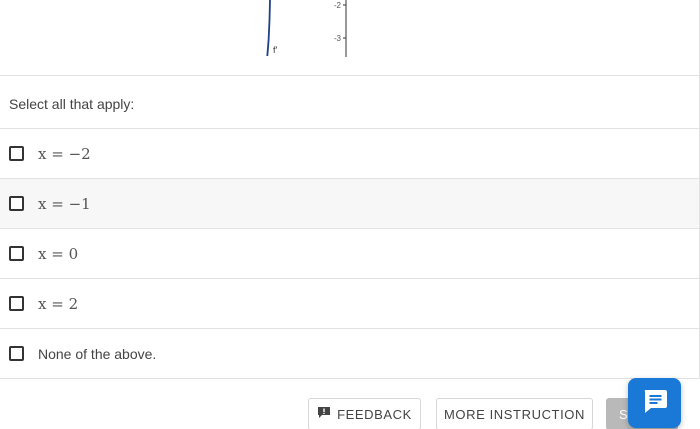 Image resolution: width=700 pixels, height=429 pixels. What do you see at coordinates (624, 414) in the screenshot?
I see `submit-label: S` at bounding box center [624, 414].